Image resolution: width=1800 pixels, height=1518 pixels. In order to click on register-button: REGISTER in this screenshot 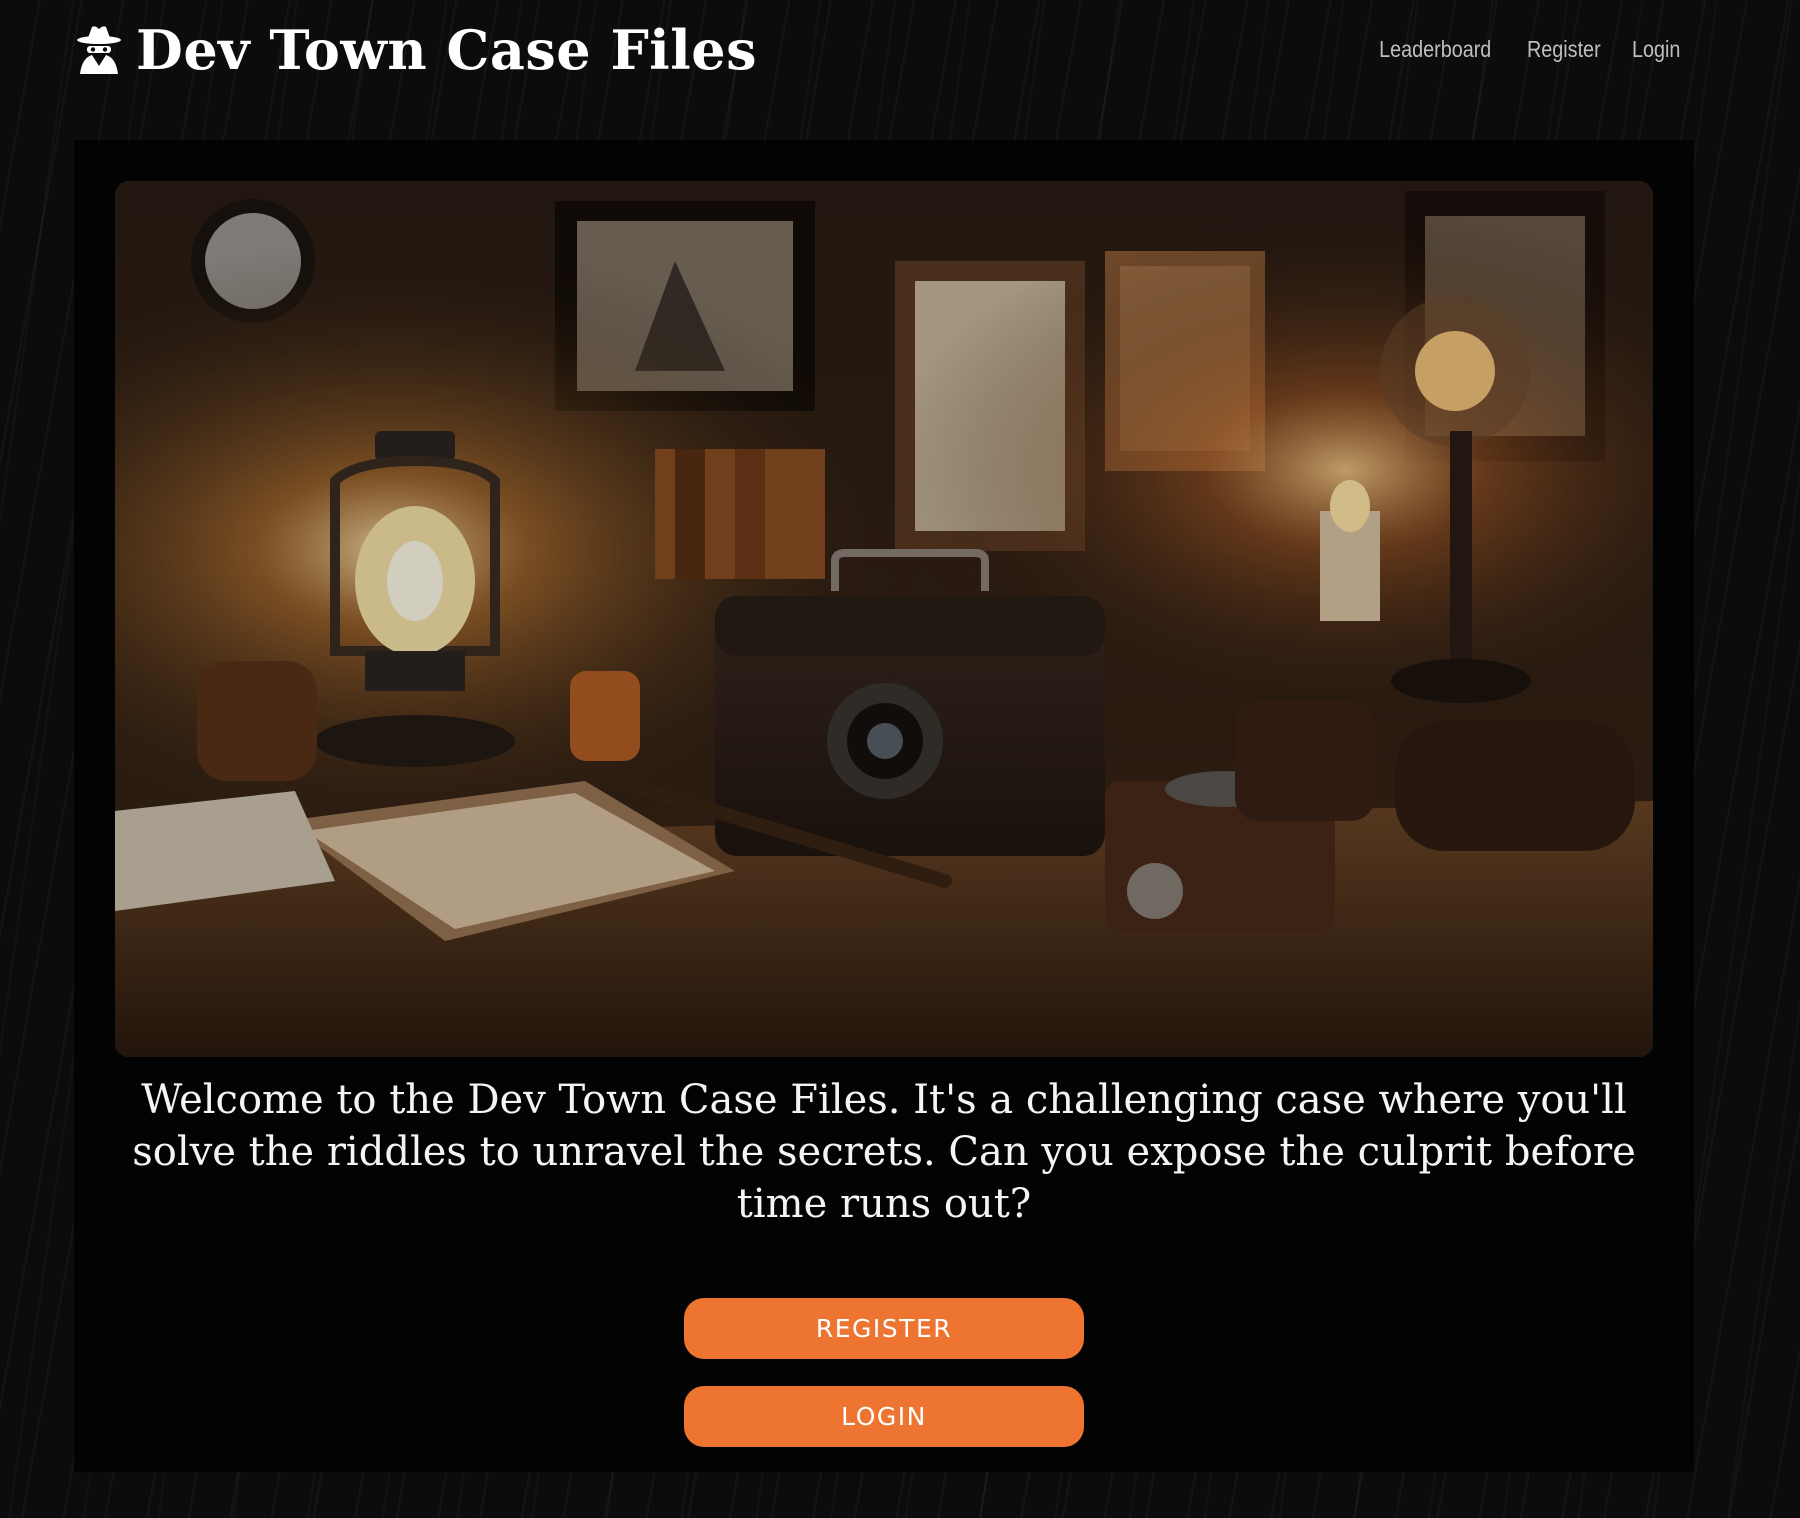, I will do `click(884, 1328)`.